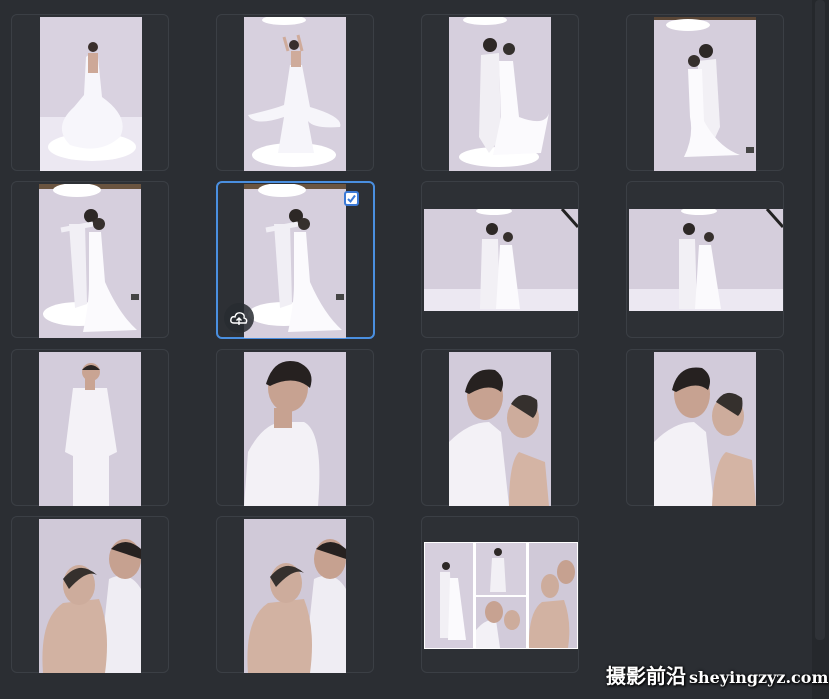 The image size is (829, 699). Describe the element at coordinates (646, 676) in the screenshot. I see `watermark-chinese-text: 摄影前沿` at that location.